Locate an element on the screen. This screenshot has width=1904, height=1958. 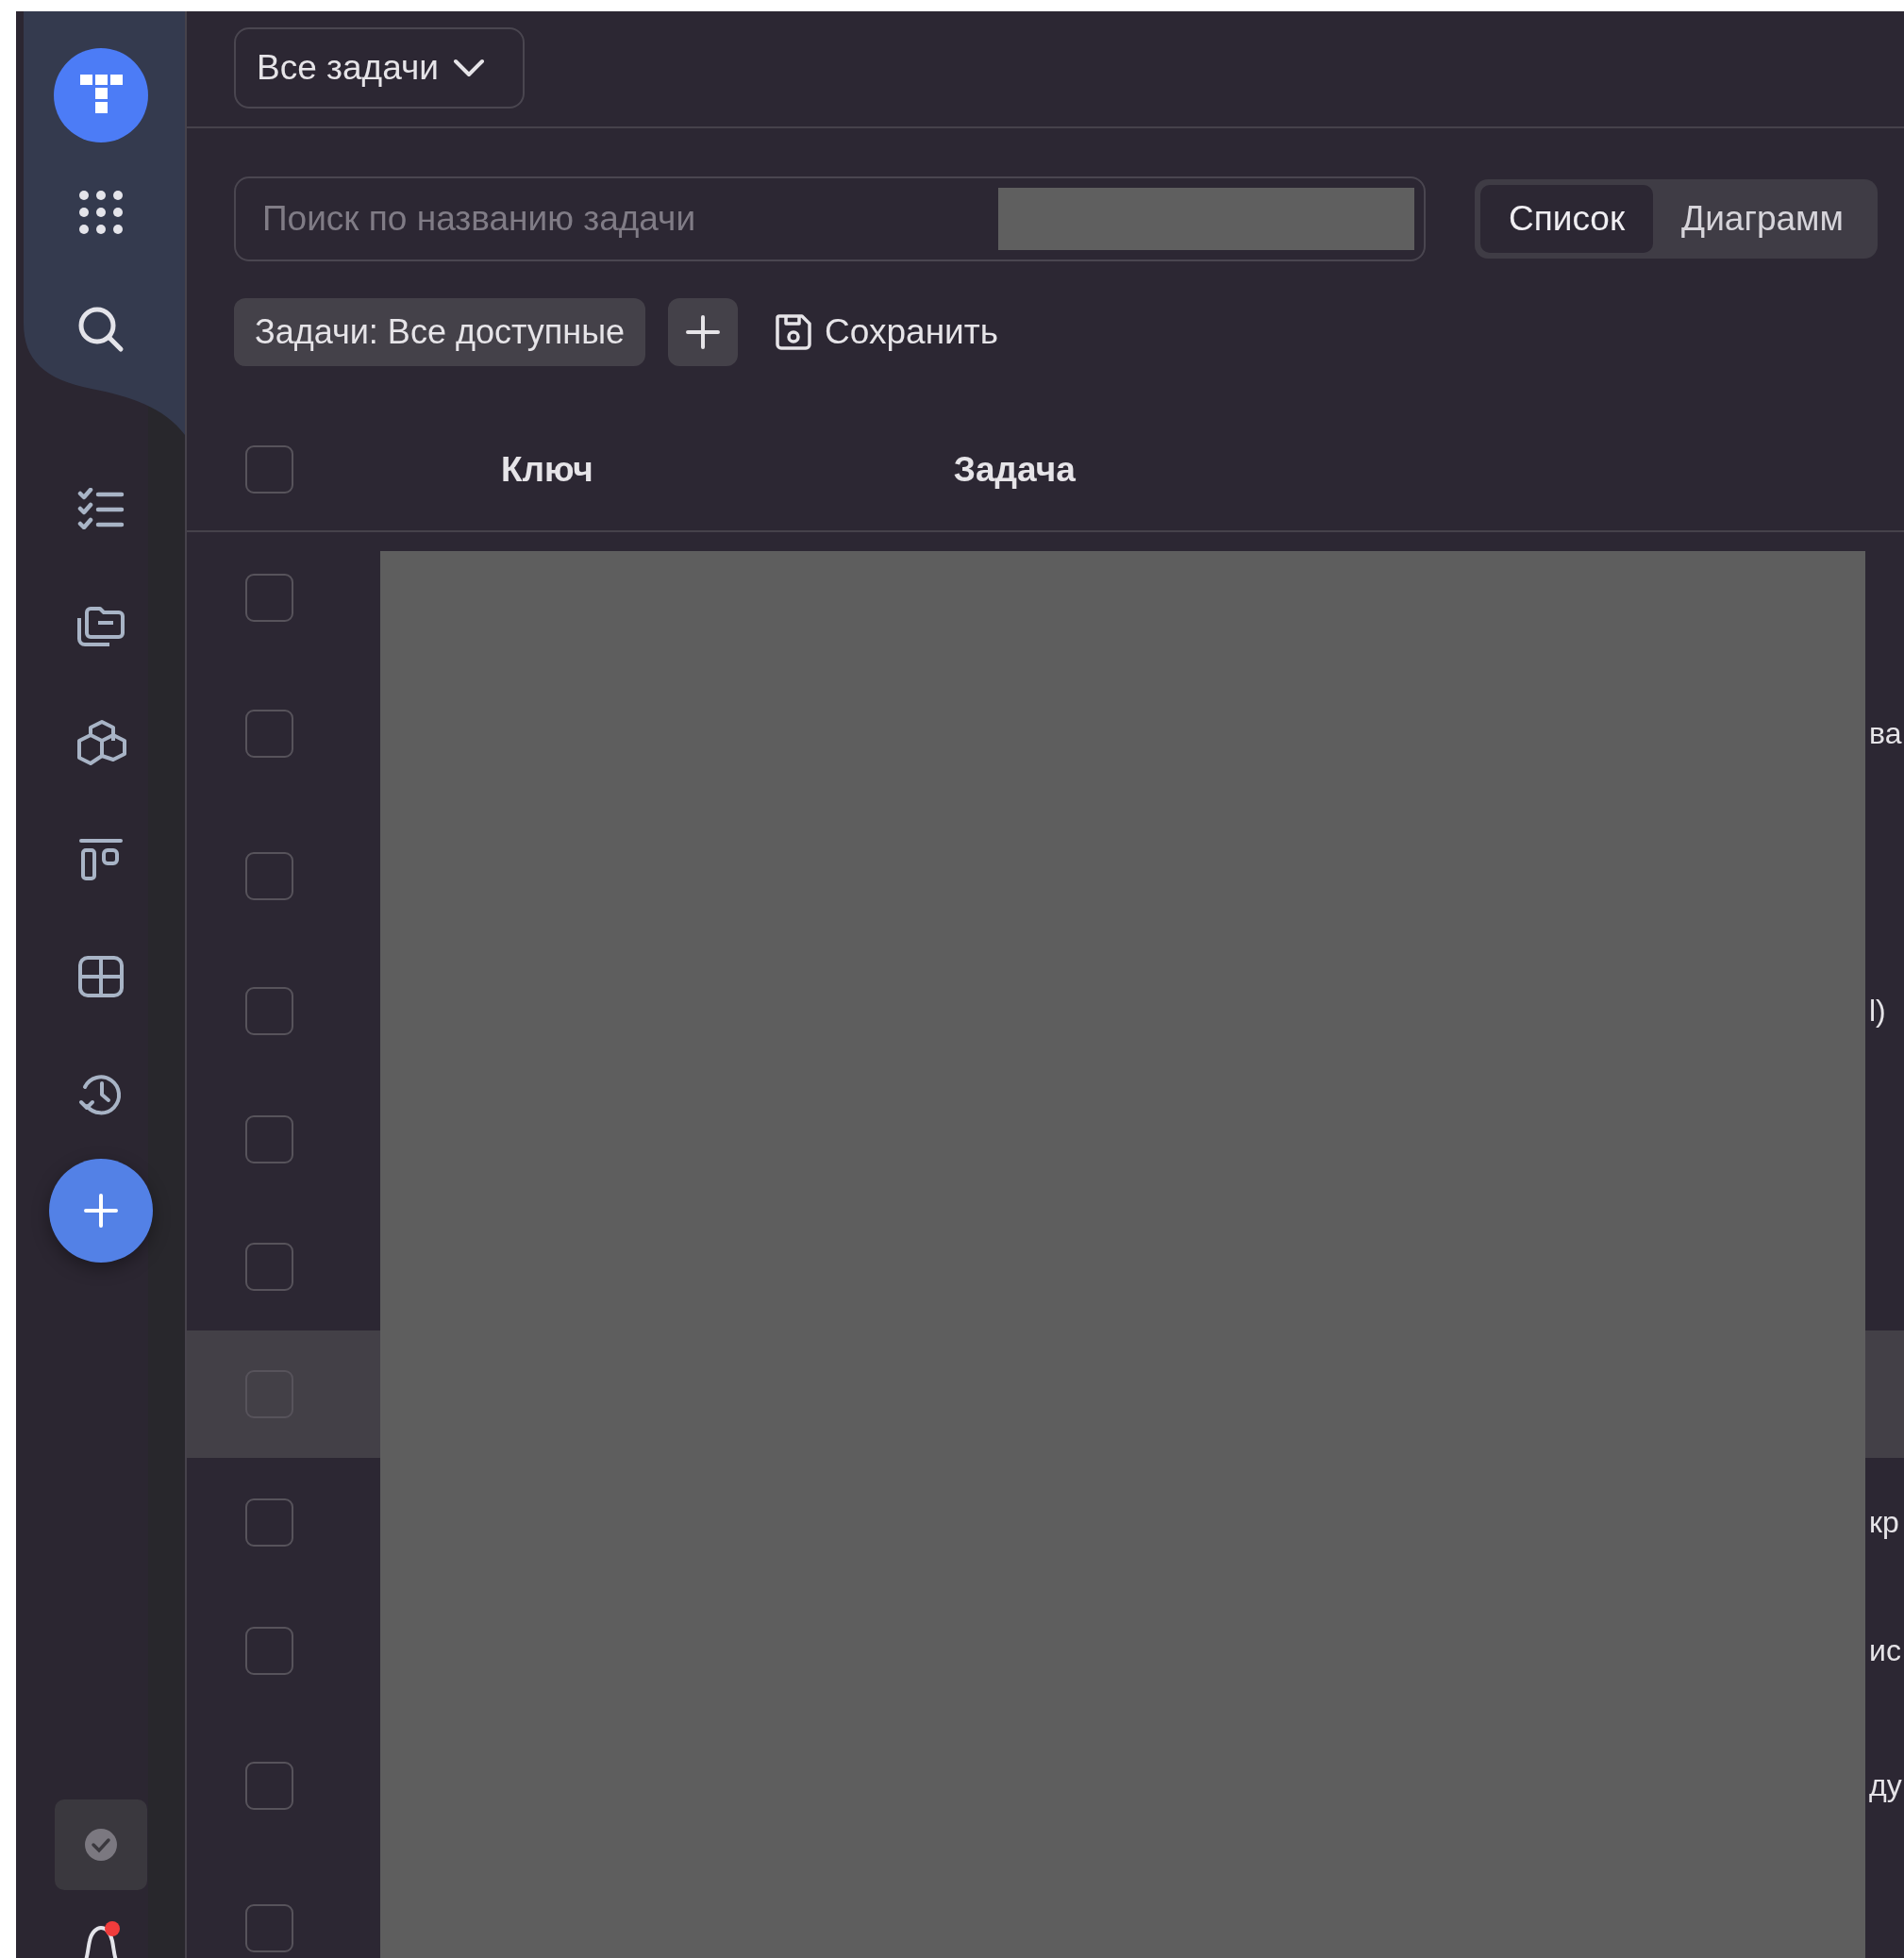
view-tab: Диаграмм is located at coordinates (1762, 219).